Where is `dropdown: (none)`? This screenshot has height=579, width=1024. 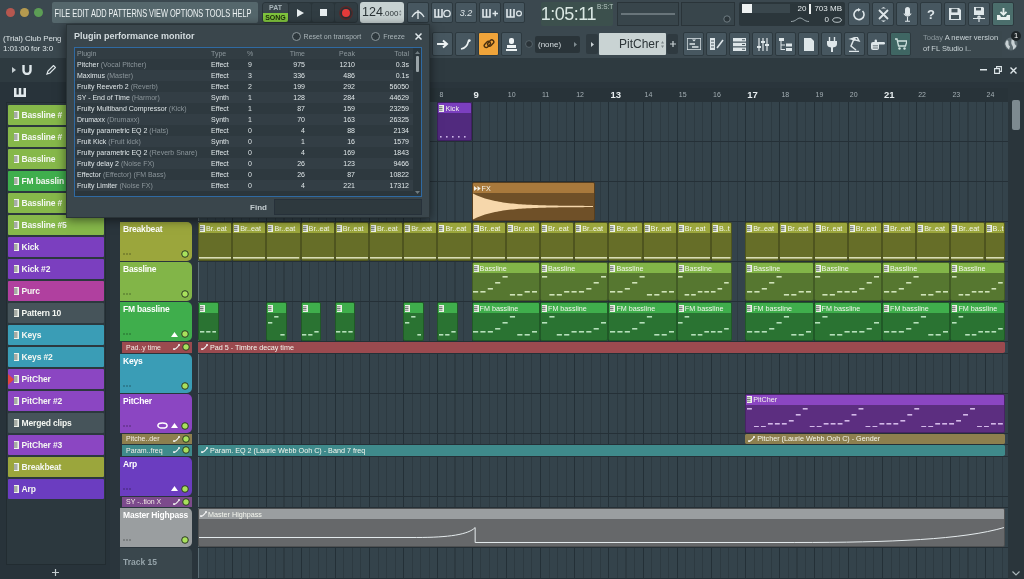
dropdown: (none) is located at coordinates (557, 44).